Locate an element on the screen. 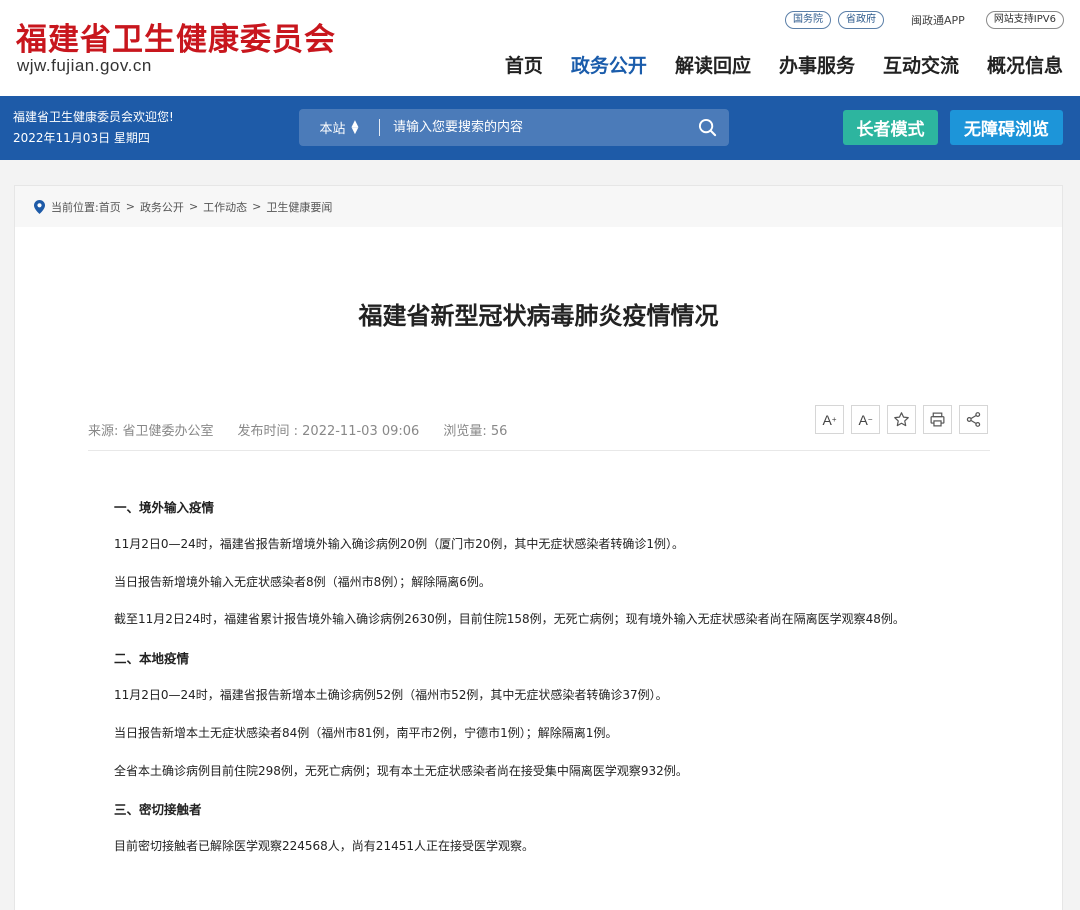  guowuyuan-link: 国务院 is located at coordinates (808, 20).